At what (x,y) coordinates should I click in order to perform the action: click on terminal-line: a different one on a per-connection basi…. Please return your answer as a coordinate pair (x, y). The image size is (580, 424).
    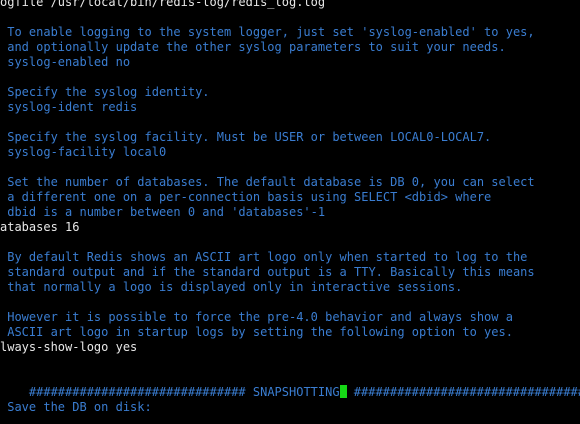
    Looking at the image, I should click on (246, 197).